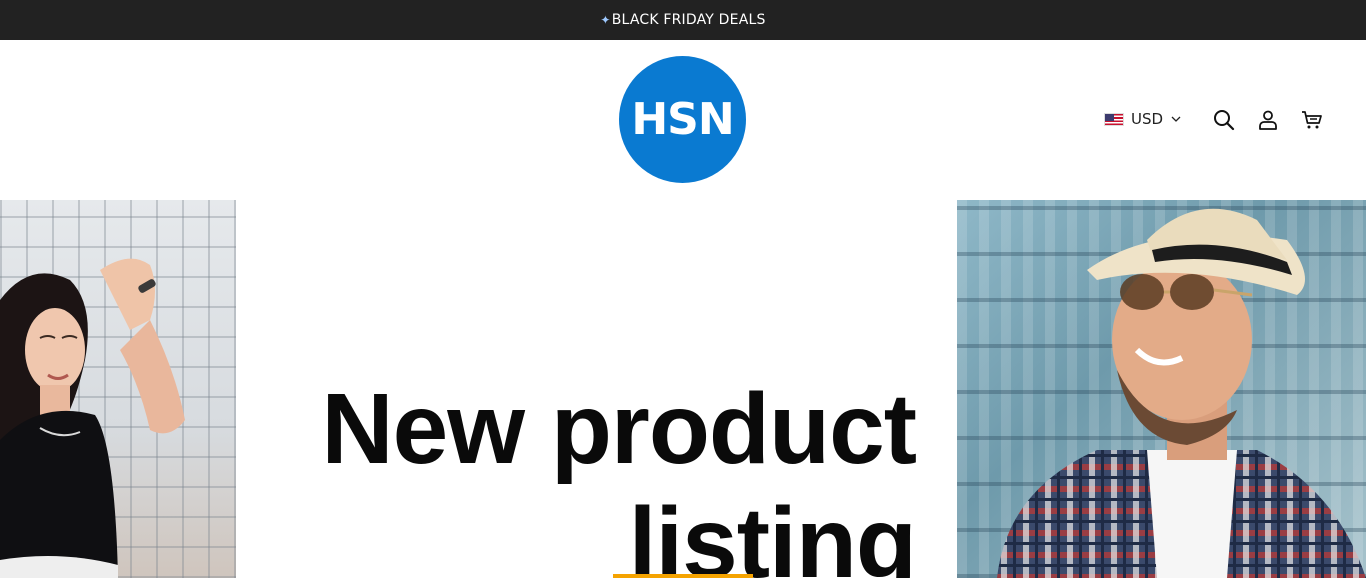 The width and height of the screenshot is (1366, 578). What do you see at coordinates (1114, 119) in the screenshot?
I see `us-flag-icon` at bounding box center [1114, 119].